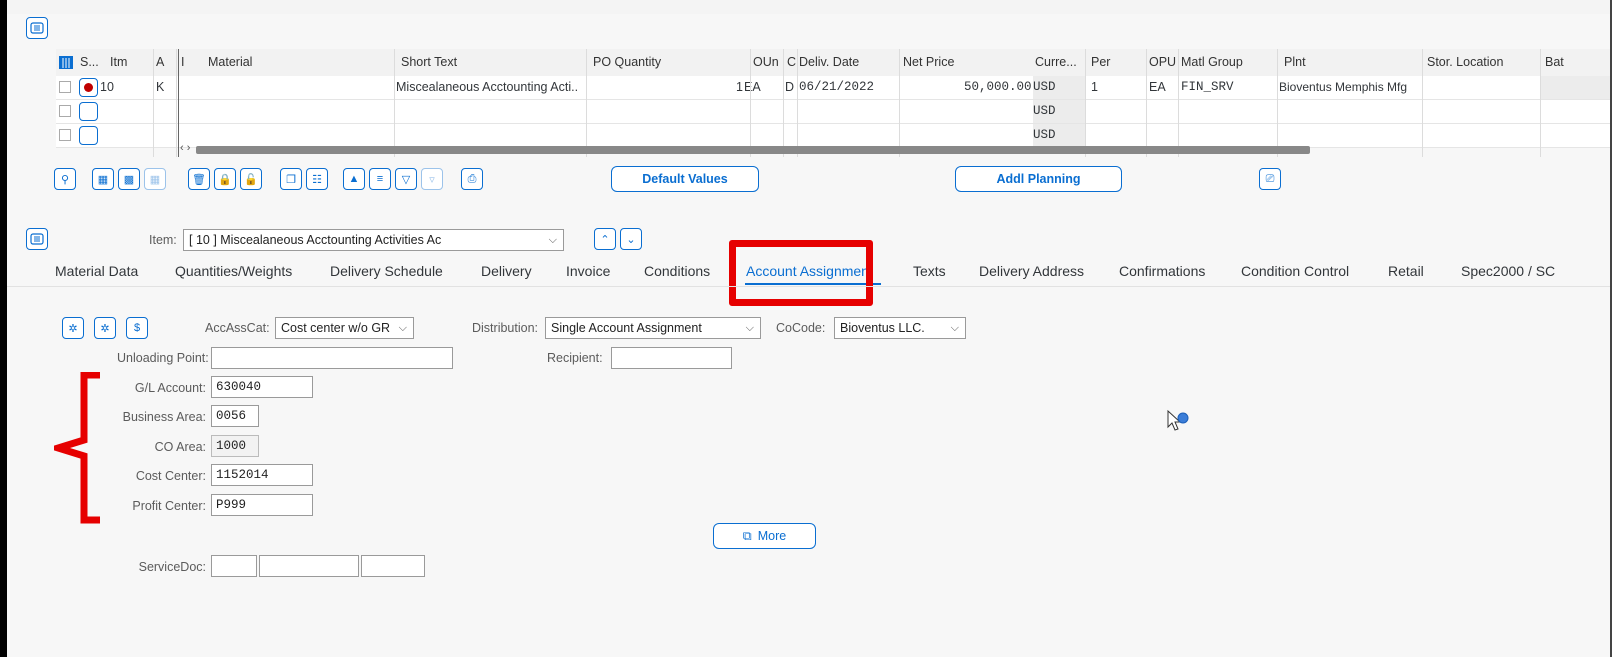  I want to click on col-header-matl-group: Matl Group, so click(1212, 62).